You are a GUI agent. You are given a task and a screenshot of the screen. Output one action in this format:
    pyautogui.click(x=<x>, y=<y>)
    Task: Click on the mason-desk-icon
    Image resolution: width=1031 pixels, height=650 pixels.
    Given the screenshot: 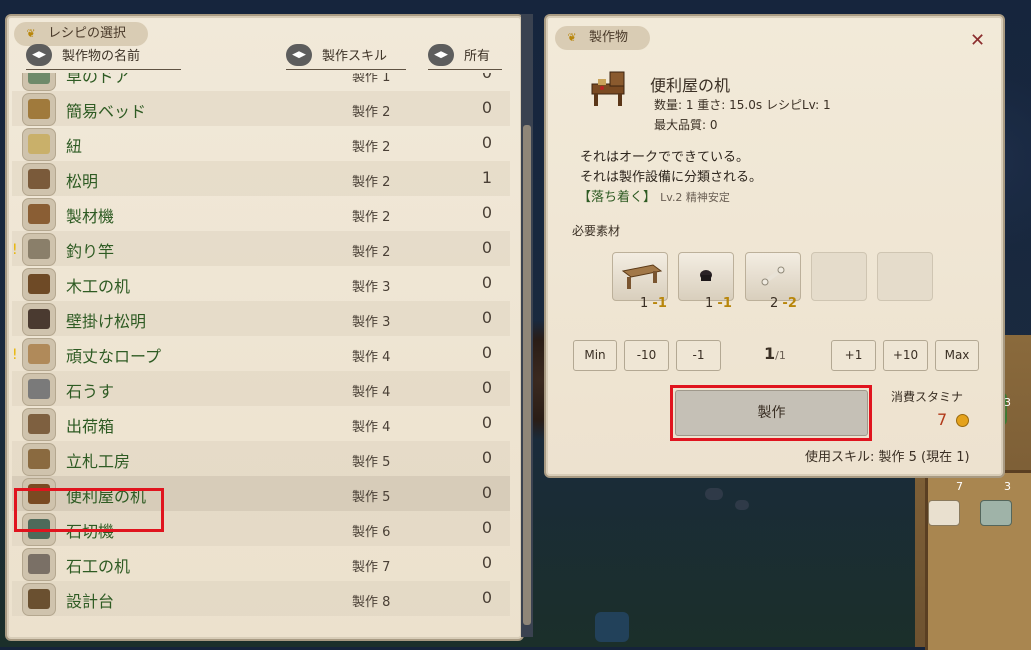 What is the action you would take?
    pyautogui.click(x=39, y=564)
    